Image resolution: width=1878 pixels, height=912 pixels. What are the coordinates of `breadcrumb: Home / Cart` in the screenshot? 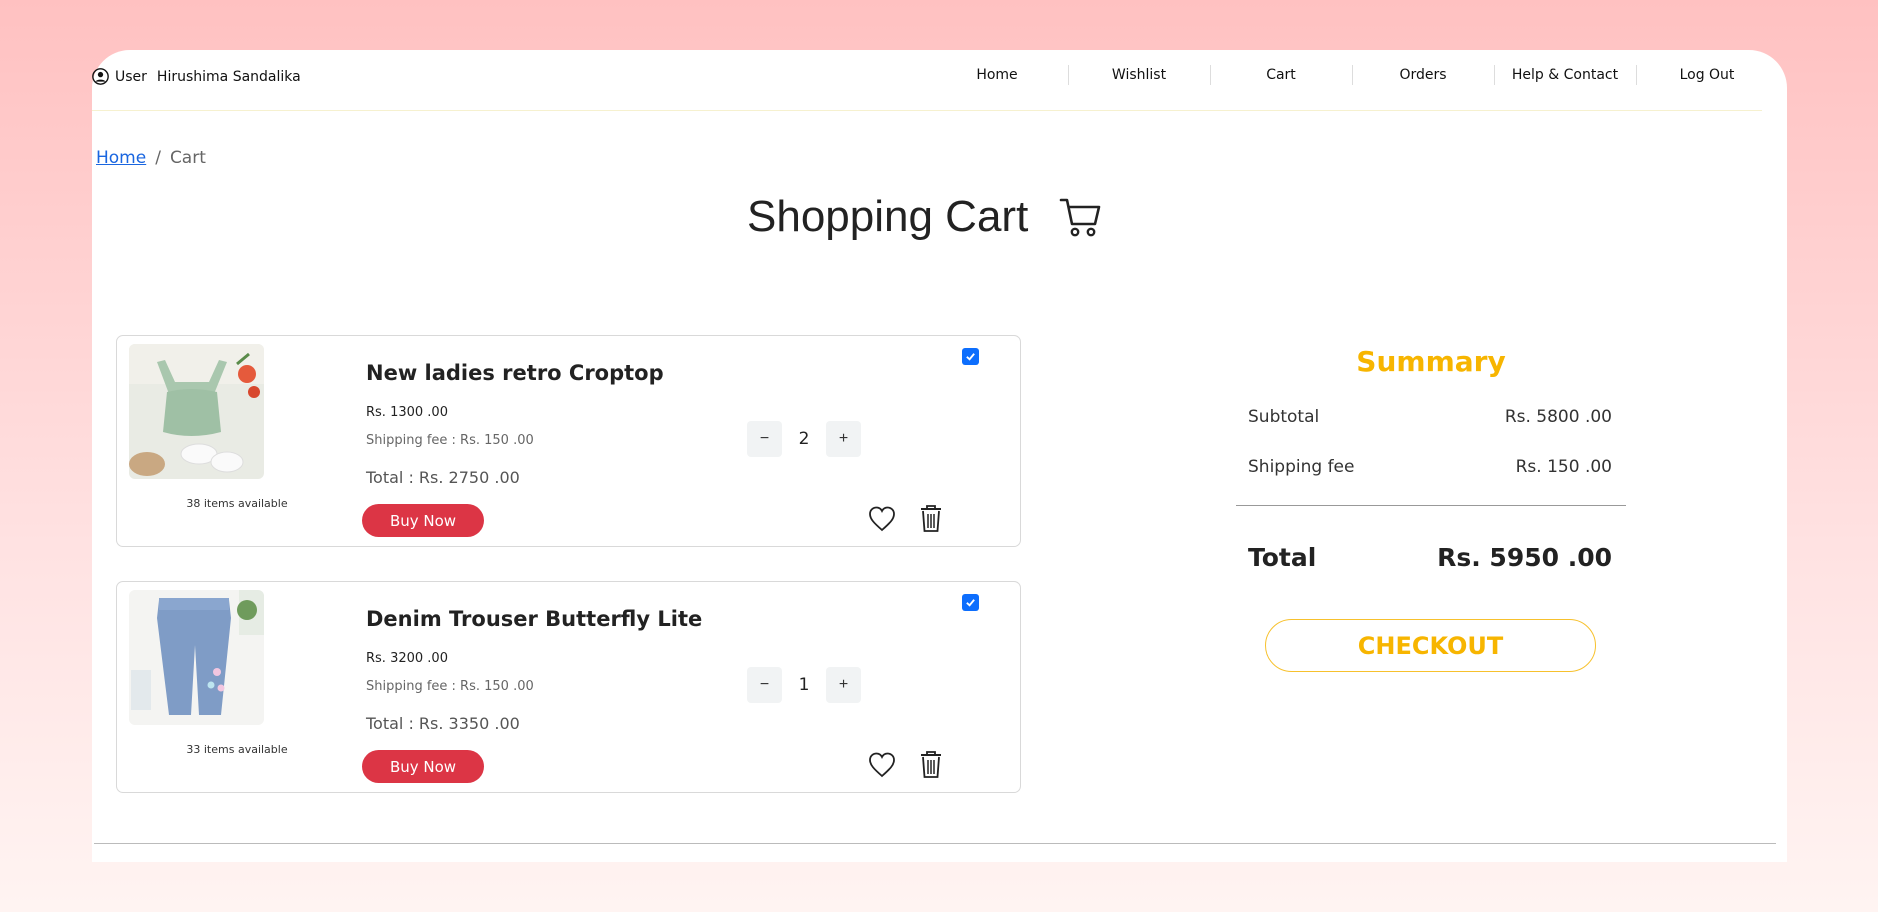 It's located at (151, 158).